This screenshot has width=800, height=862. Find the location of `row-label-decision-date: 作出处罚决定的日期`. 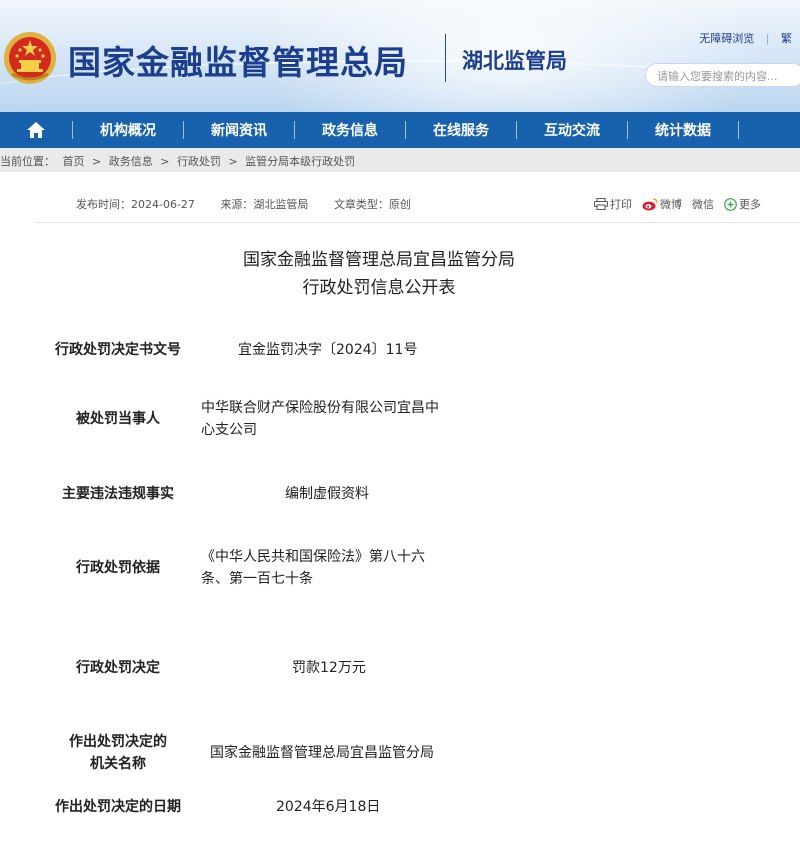

row-label-decision-date: 作出处罚决定的日期 is located at coordinates (118, 807).